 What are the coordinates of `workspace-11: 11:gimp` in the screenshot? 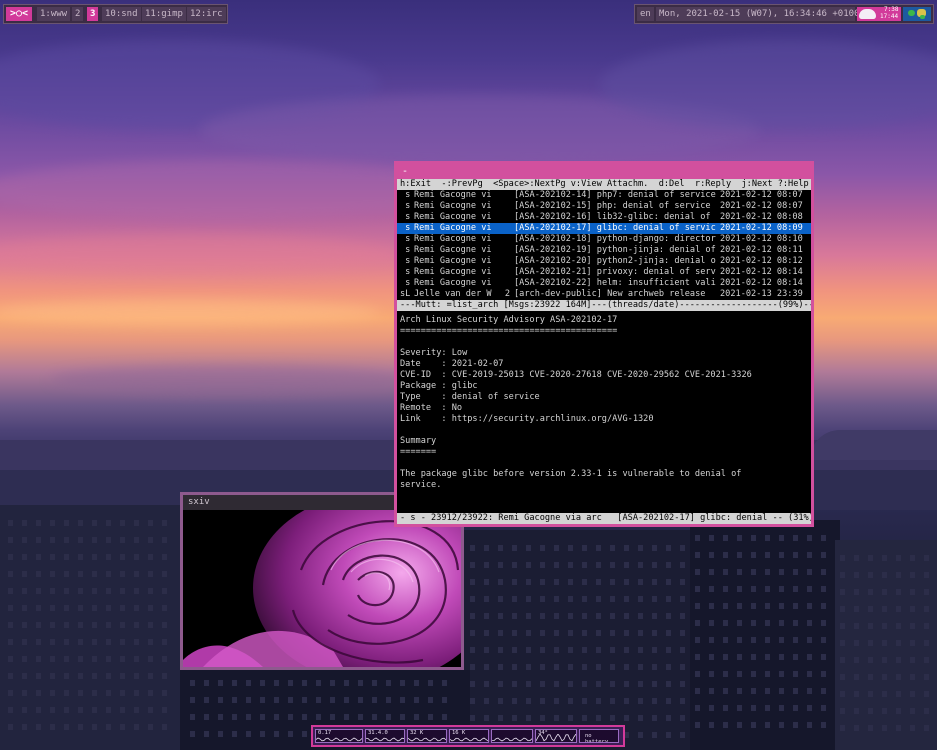 It's located at (164, 14).